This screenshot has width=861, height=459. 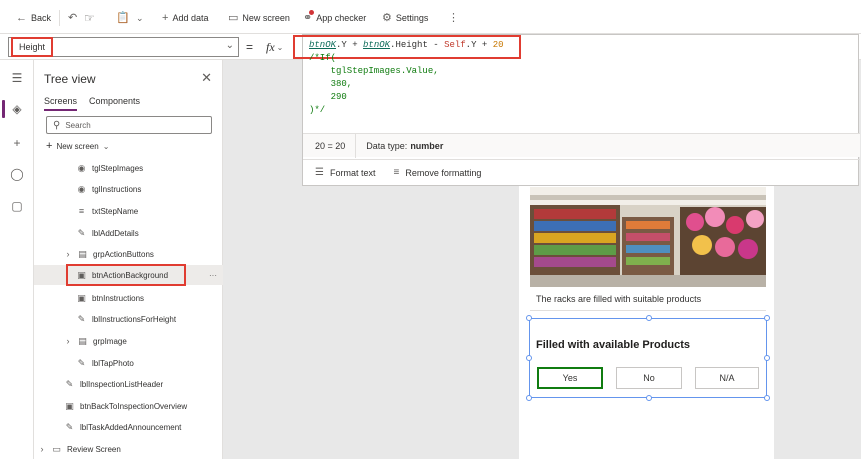 I want to click on fx-icon: fx, so click(x=270, y=46).